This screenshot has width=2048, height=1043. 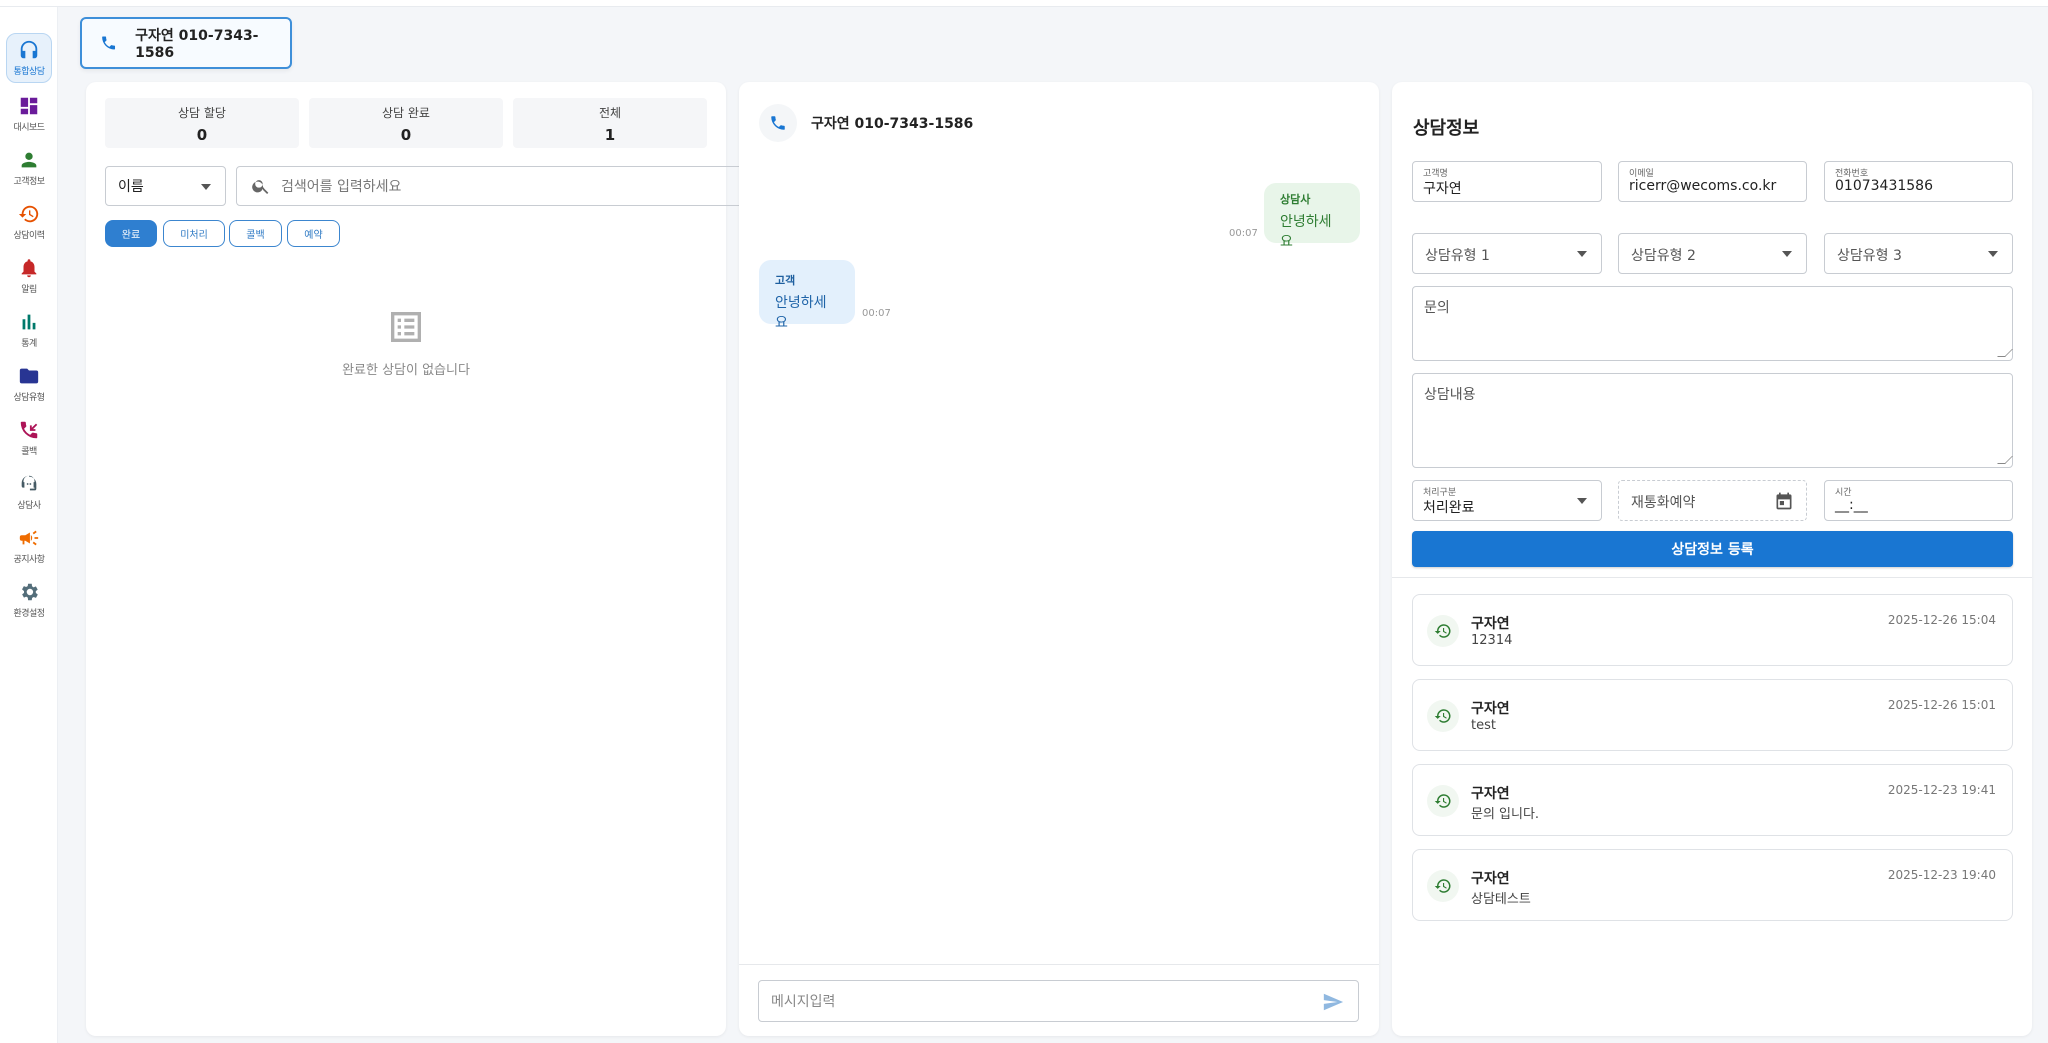 I want to click on nav-item-customer-info: 고객정보, so click(x=29, y=168).